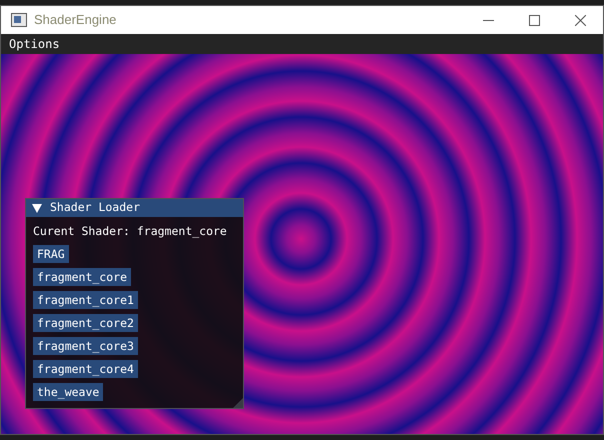  What do you see at coordinates (238, 403) in the screenshot?
I see `resize-grip-icon` at bounding box center [238, 403].